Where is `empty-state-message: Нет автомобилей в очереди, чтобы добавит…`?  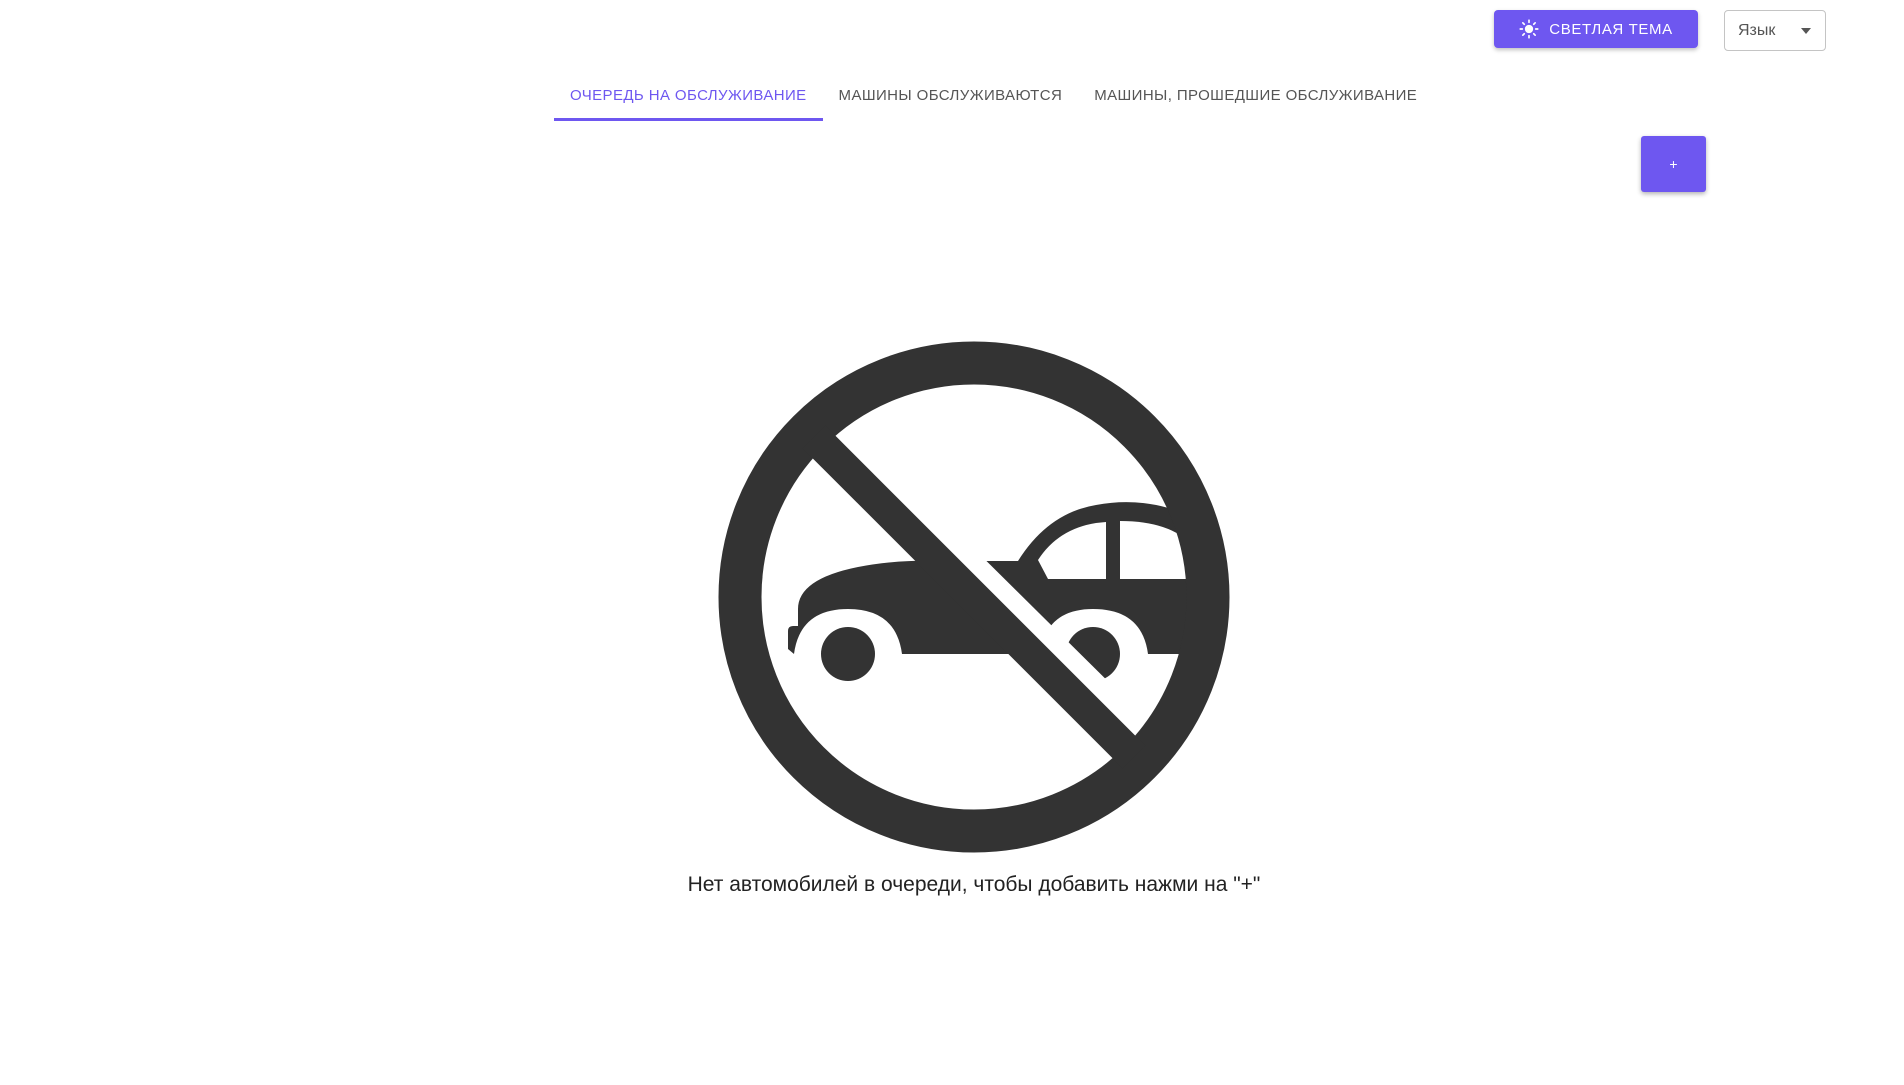 empty-state-message: Нет автомобилей в очереди, чтобы добавит… is located at coordinates (974, 884).